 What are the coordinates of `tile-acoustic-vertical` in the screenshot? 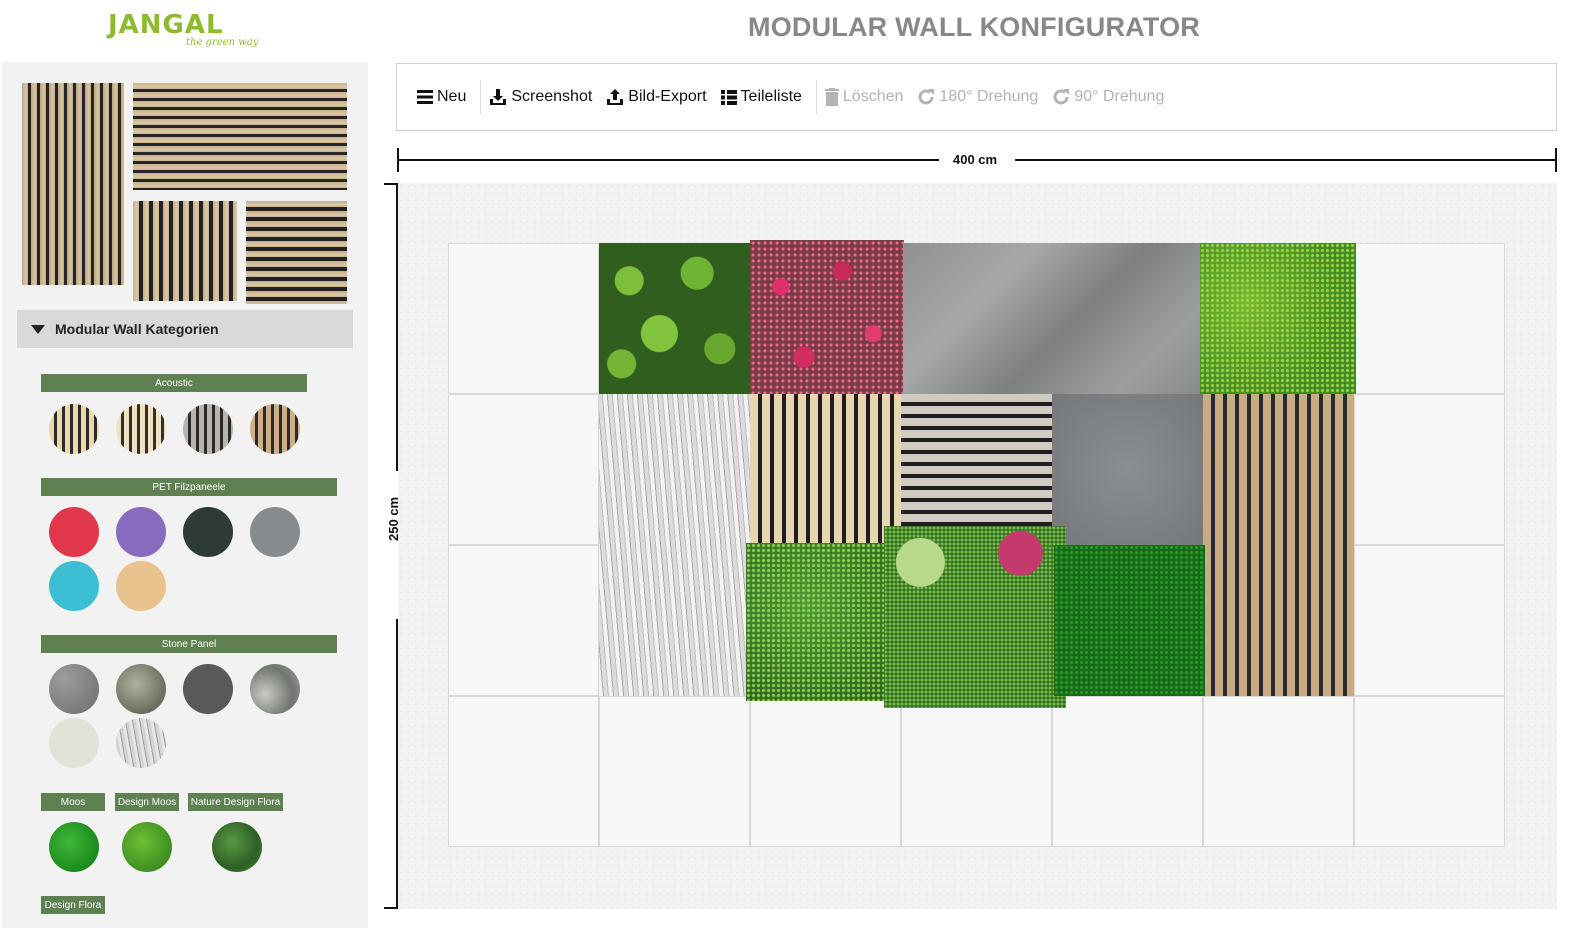 It's located at (825, 469).